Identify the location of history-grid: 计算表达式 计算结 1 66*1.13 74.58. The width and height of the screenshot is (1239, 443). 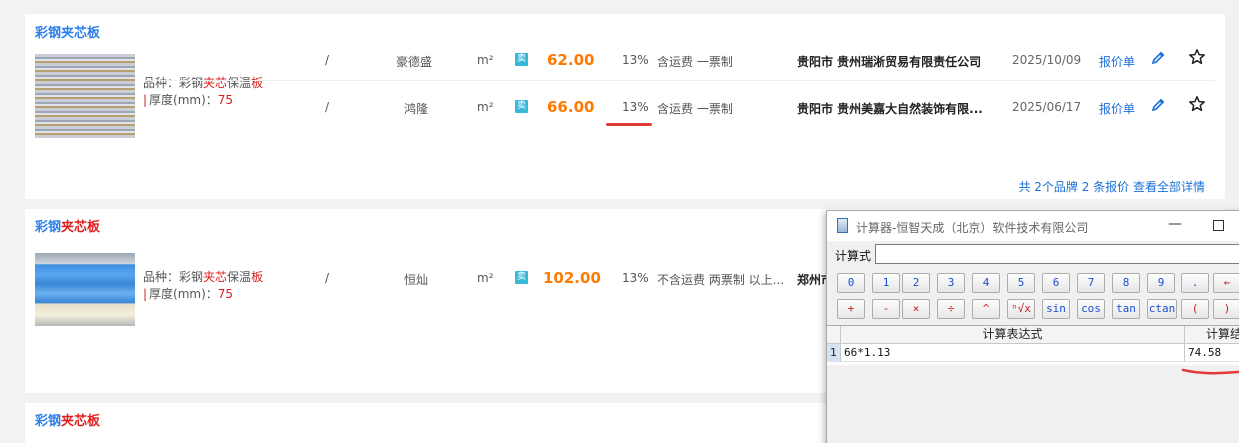
(1033, 345).